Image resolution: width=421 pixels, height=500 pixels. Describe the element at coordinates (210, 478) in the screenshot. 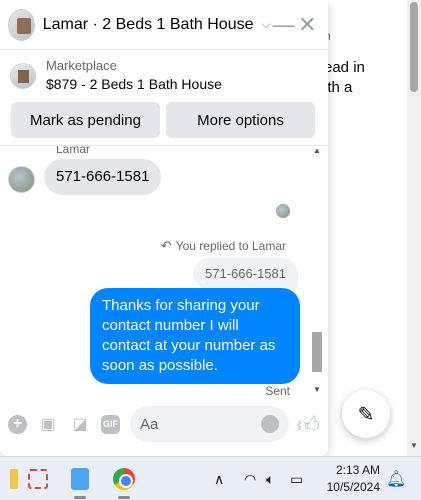

I see `taskbar: ∧ ◠ 🔈︎ ▭ 2:13 AM 10/5/2024 🔔︎` at that location.